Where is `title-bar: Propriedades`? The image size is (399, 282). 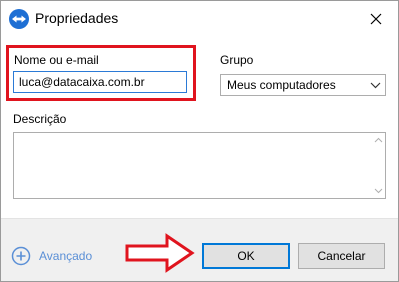
title-bar: Propriedades is located at coordinates (199, 19).